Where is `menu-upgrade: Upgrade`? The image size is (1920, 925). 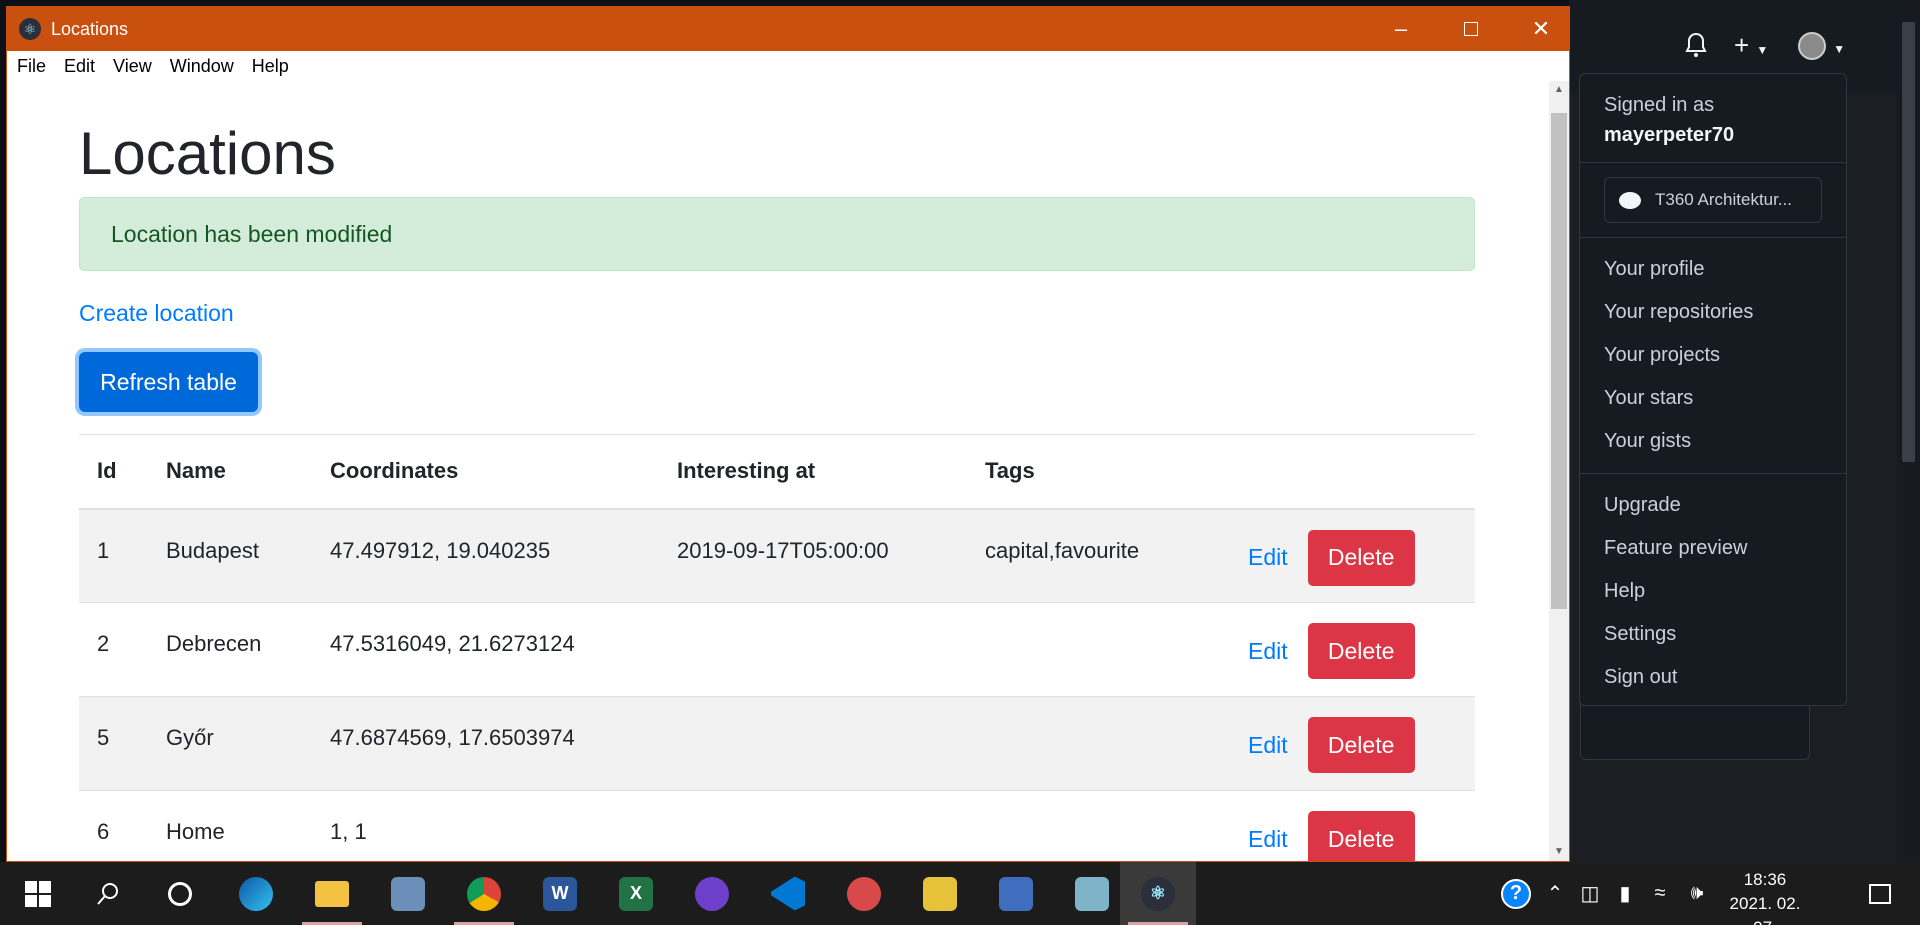
menu-upgrade: Upgrade is located at coordinates (1713, 505).